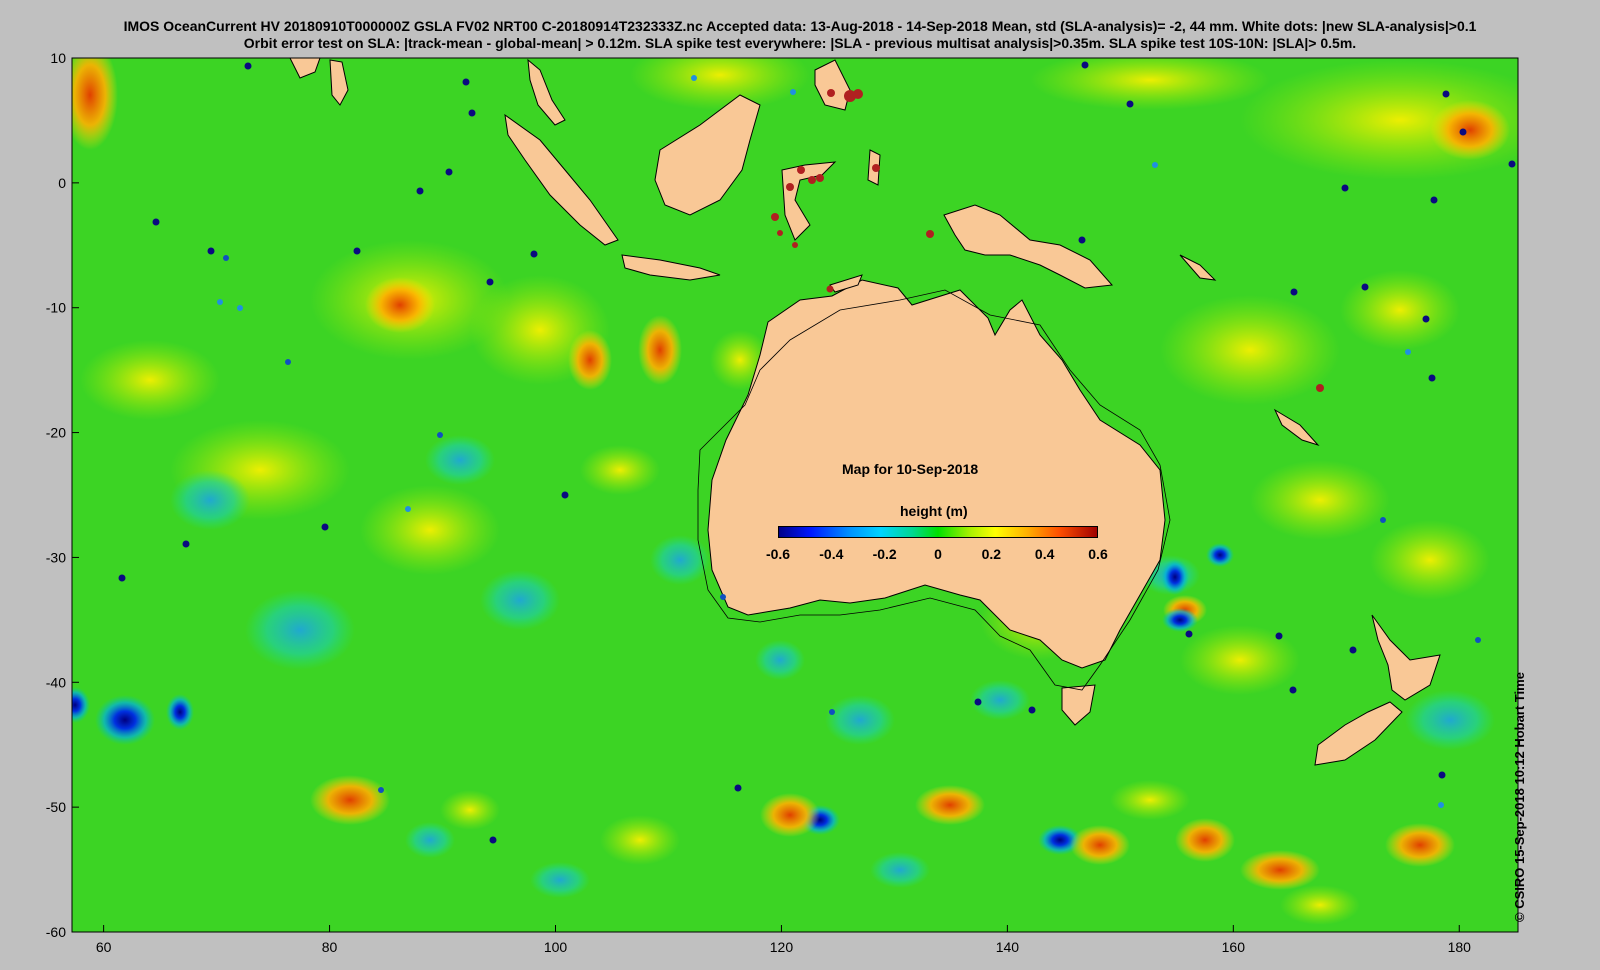 The image size is (1600, 970). What do you see at coordinates (56, 557) in the screenshot?
I see `lat-tick-label: -30` at bounding box center [56, 557].